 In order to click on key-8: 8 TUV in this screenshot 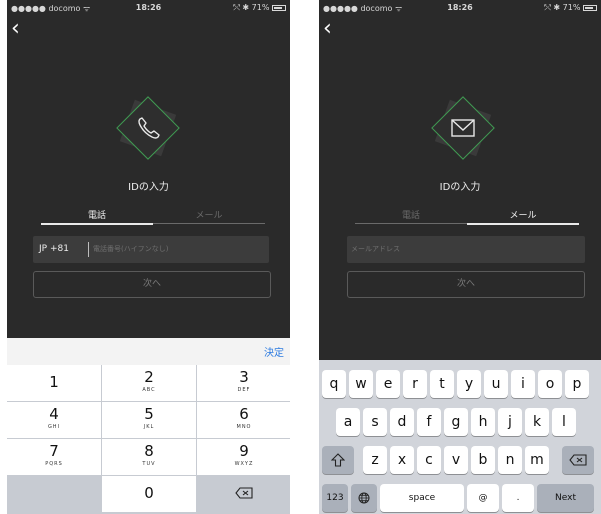, I will do `click(149, 457)`.